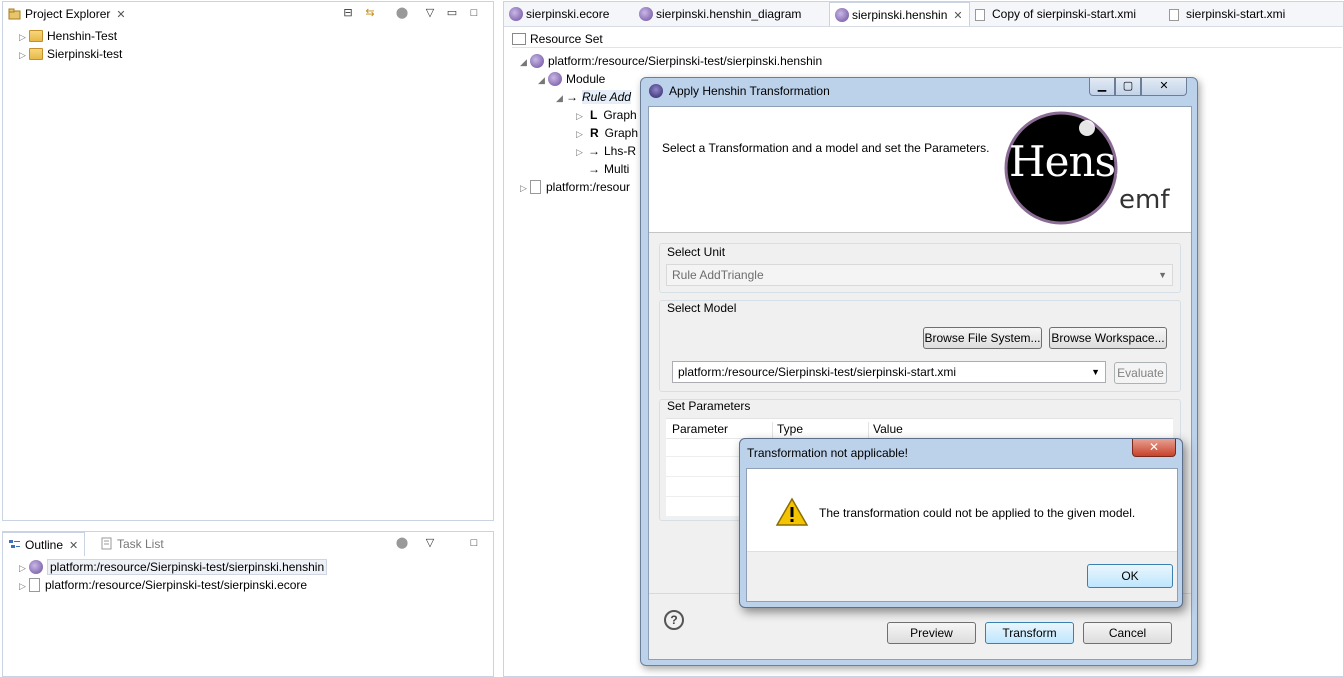 The width and height of the screenshot is (1344, 677). Describe the element at coordinates (709, 406) in the screenshot. I see `set-parameters-label: Set Parameters` at that location.